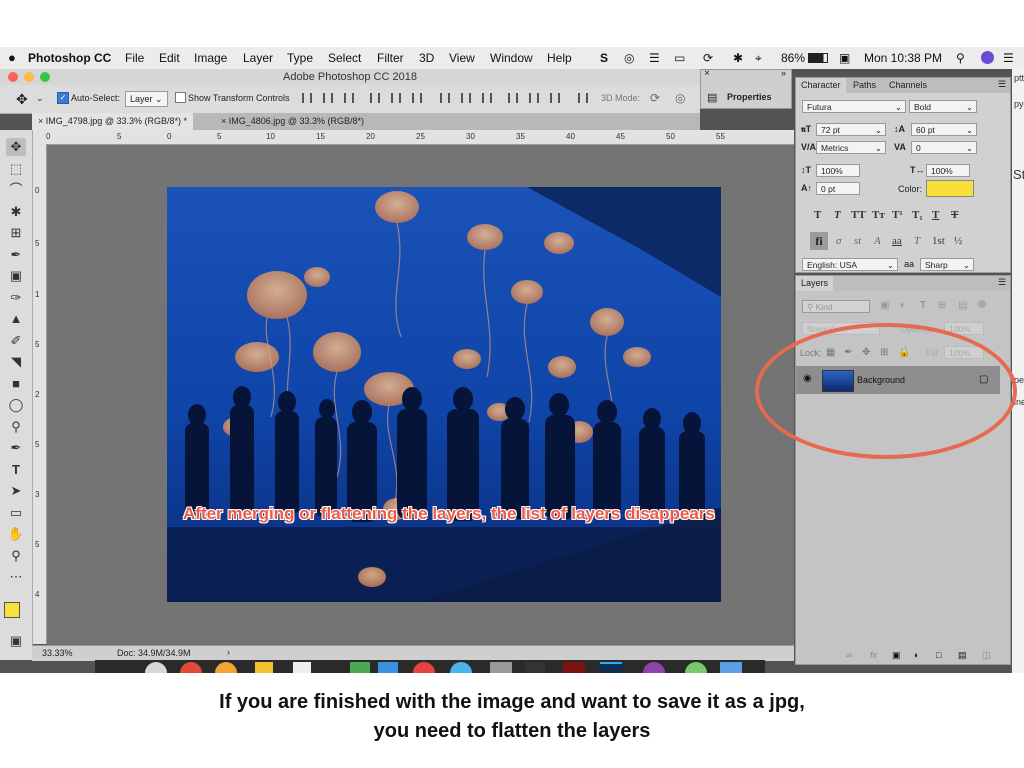 The image size is (1024, 768). What do you see at coordinates (16, 233) in the screenshot?
I see `crop-tool-icon: ⊞` at bounding box center [16, 233].